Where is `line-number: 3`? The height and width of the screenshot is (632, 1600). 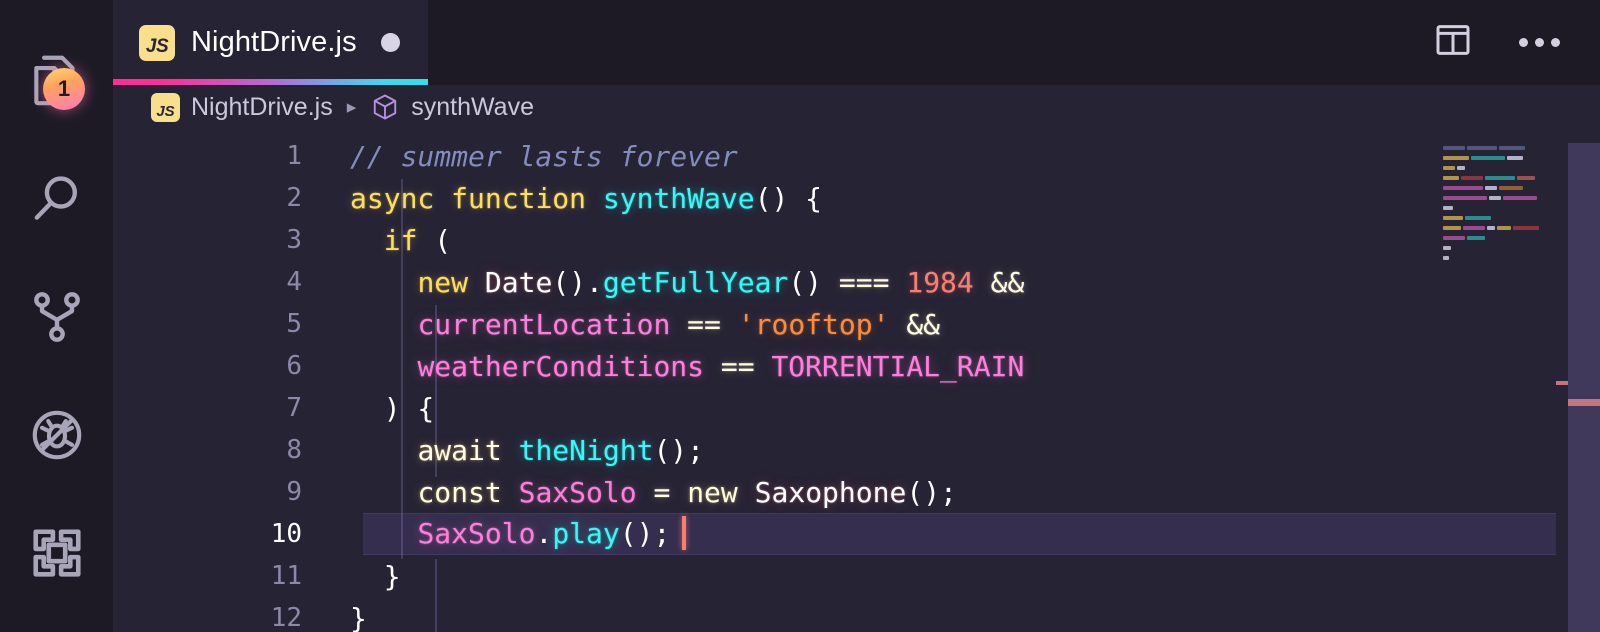 line-number: 3 is located at coordinates (294, 240).